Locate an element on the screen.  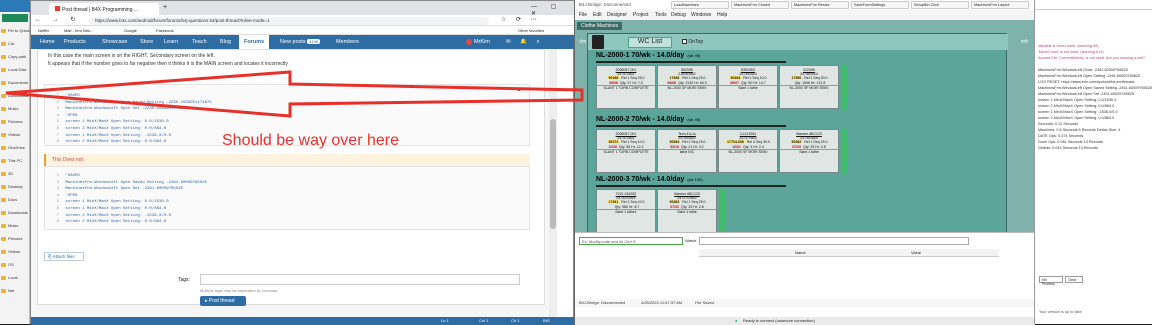
callout-text: Should be way over here is located at coordinates (310, 140).